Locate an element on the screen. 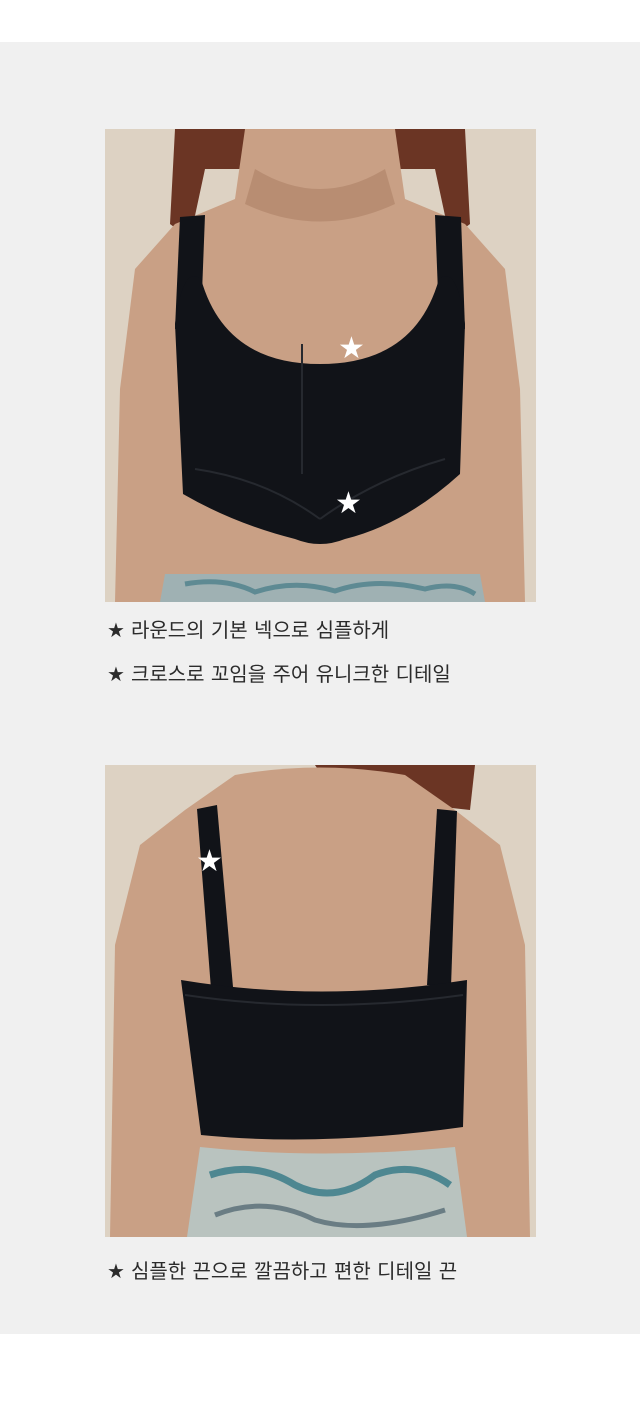  front-caption-1: ★ 라운드의 기본 넥으로 심플하게 is located at coordinates (248, 630).